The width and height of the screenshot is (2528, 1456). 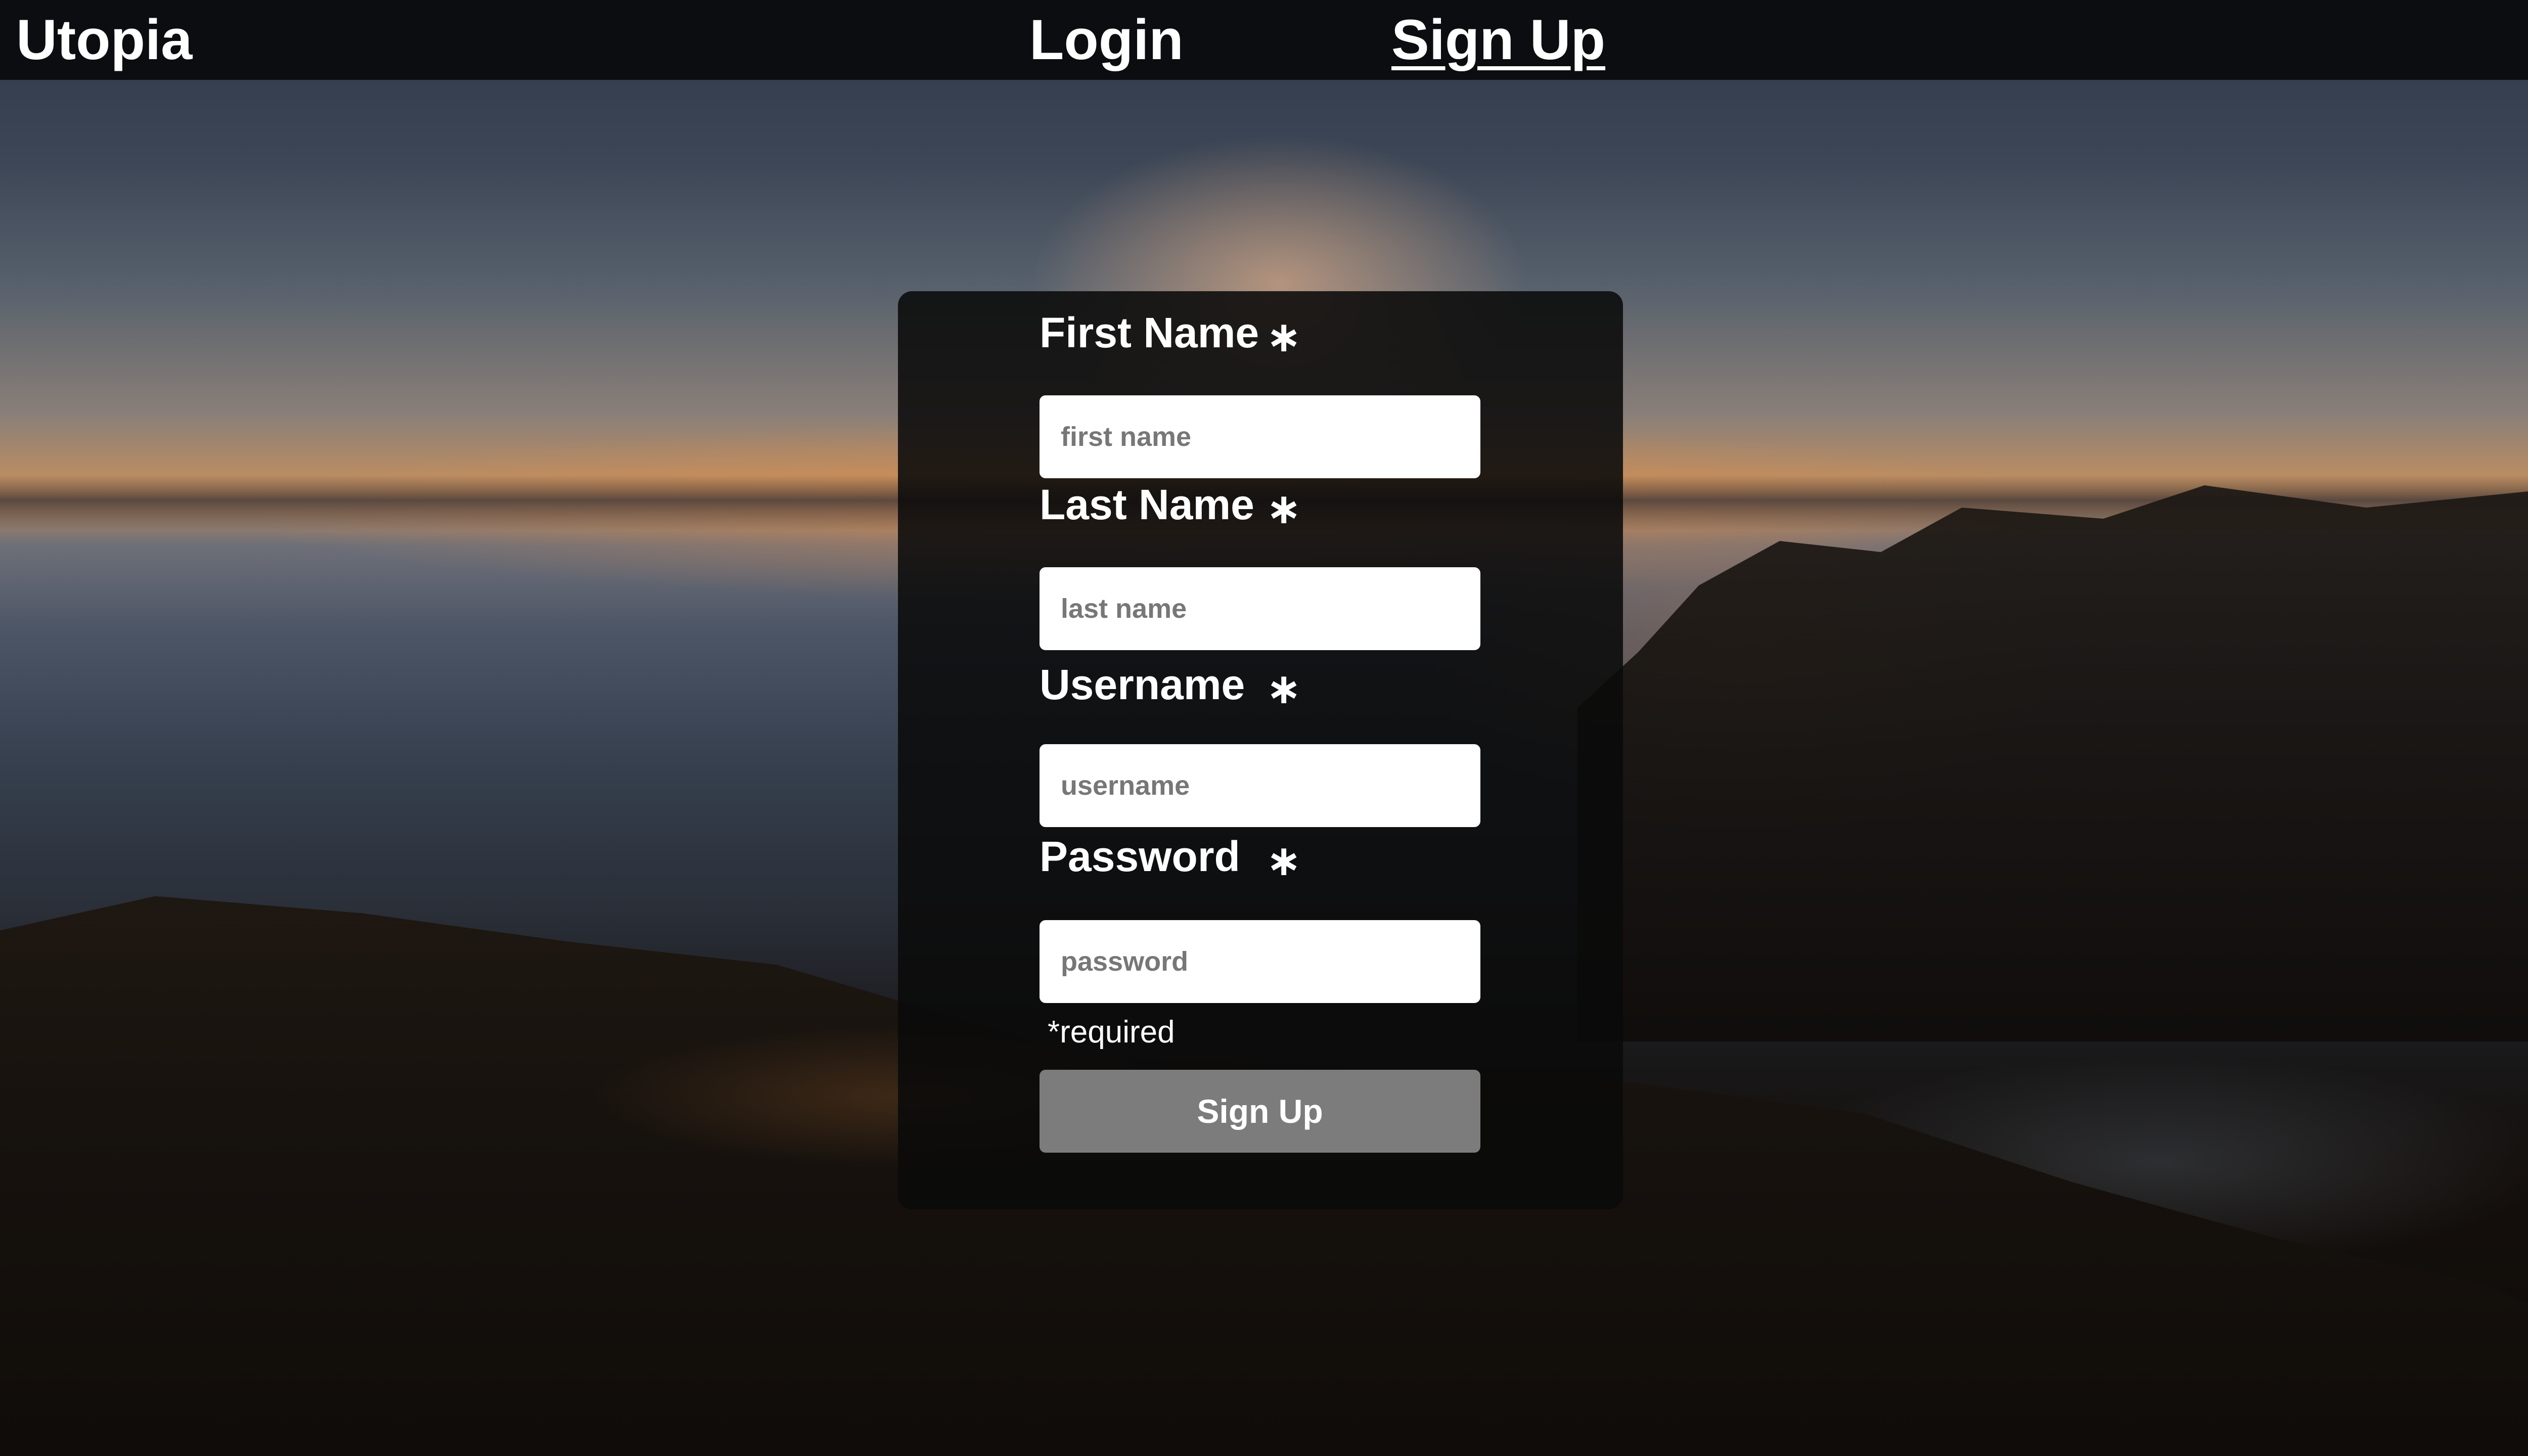 I want to click on last-name-input, so click(x=1260, y=608).